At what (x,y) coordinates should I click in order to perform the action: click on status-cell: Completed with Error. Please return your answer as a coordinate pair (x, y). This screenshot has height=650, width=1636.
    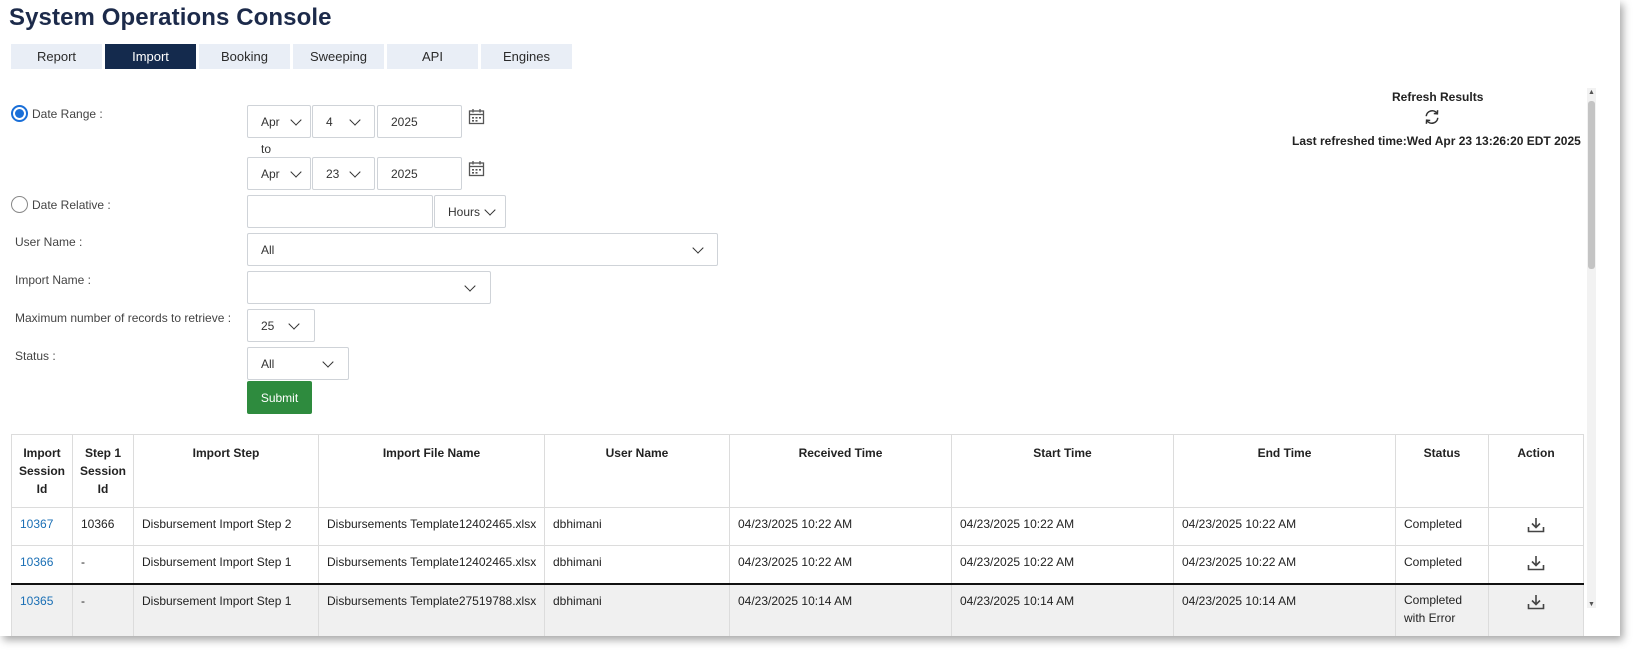
    Looking at the image, I should click on (1442, 609).